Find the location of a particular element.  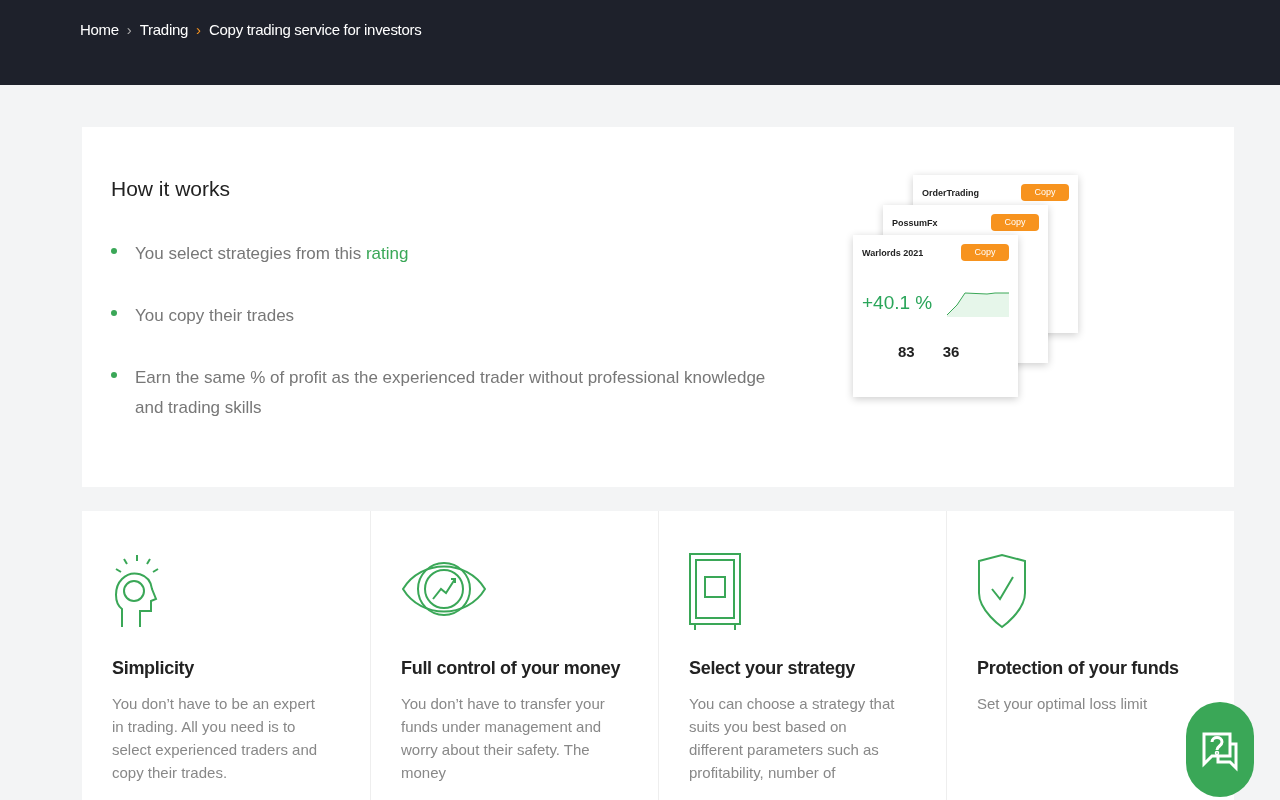

feature-title: Simplicity is located at coordinates (154, 668).